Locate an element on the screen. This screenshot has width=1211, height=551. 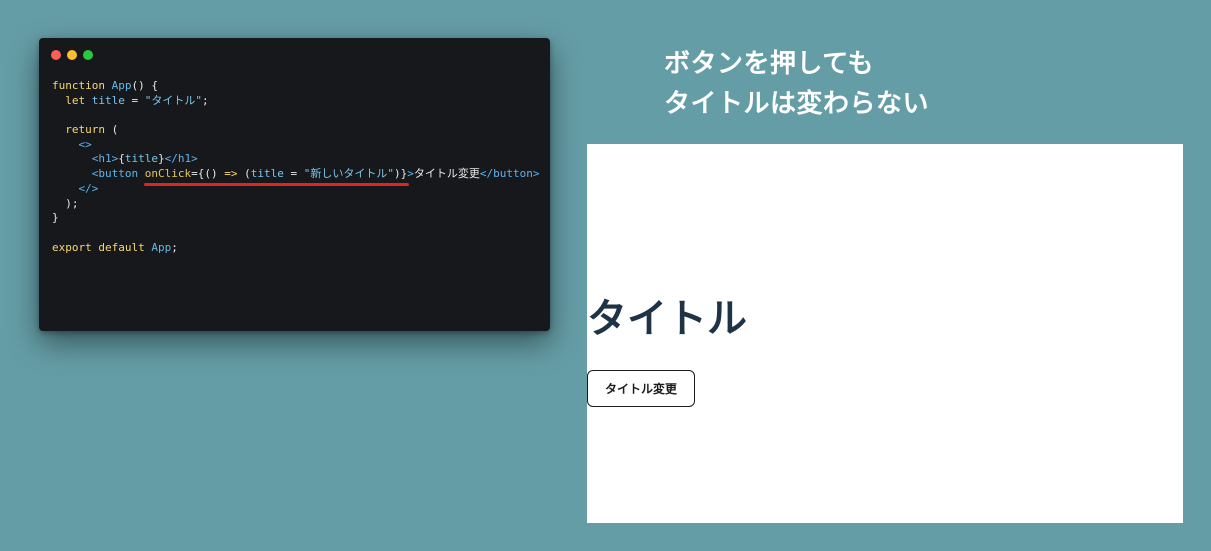
code-token: ={() is located at coordinates (208, 174).